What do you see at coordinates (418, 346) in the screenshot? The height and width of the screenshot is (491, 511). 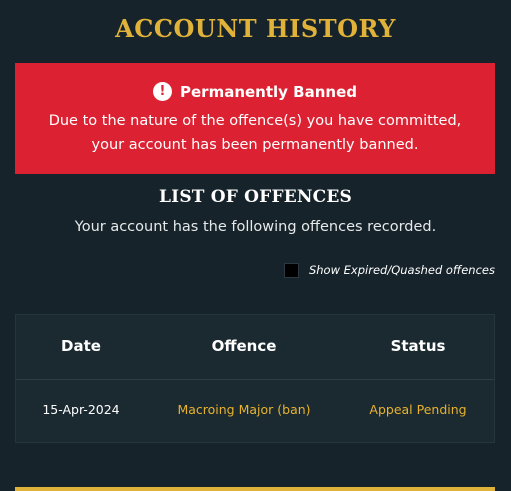 I see `column-header-status: Status` at bounding box center [418, 346].